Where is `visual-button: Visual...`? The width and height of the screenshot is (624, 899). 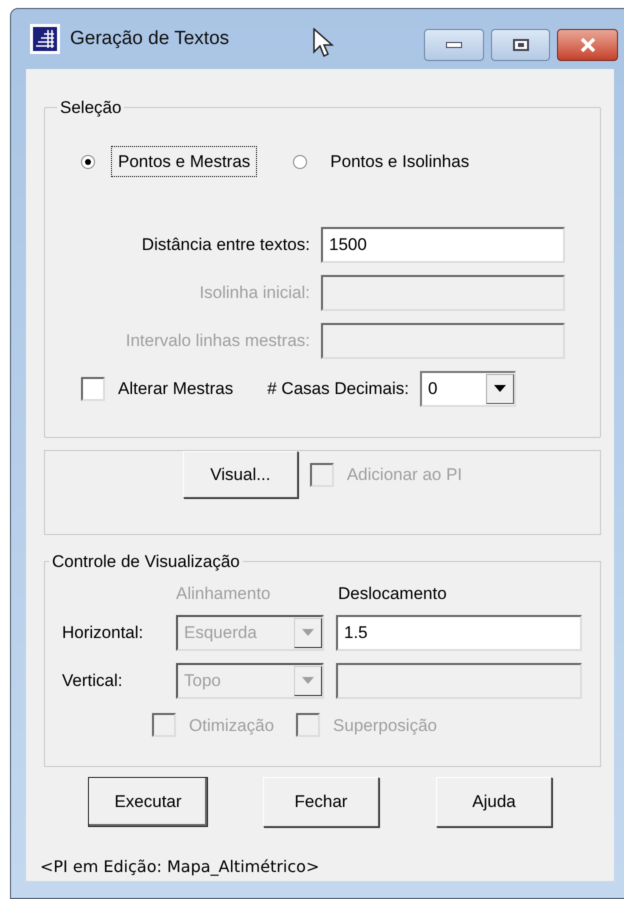
visual-button: Visual... is located at coordinates (240, 474).